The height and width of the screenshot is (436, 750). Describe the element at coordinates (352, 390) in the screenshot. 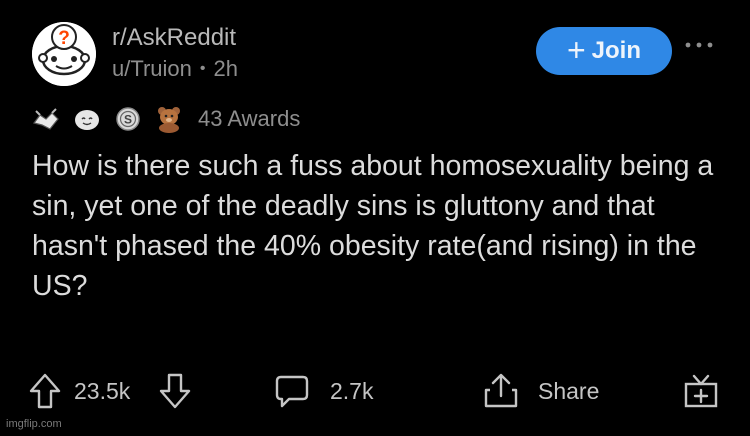

I see `comment-count: 2.7k` at that location.